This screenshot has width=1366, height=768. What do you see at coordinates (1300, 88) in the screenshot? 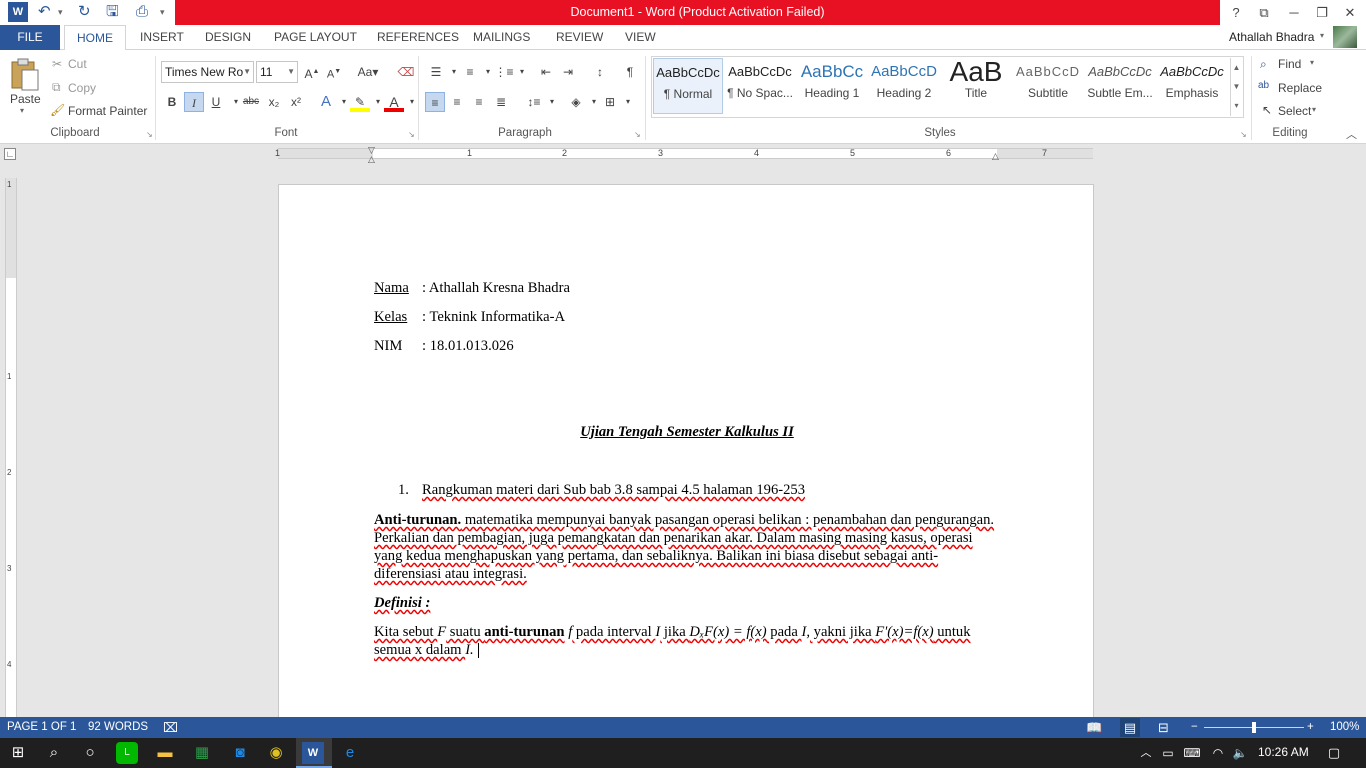
I see `replace-button: Replace` at bounding box center [1300, 88].